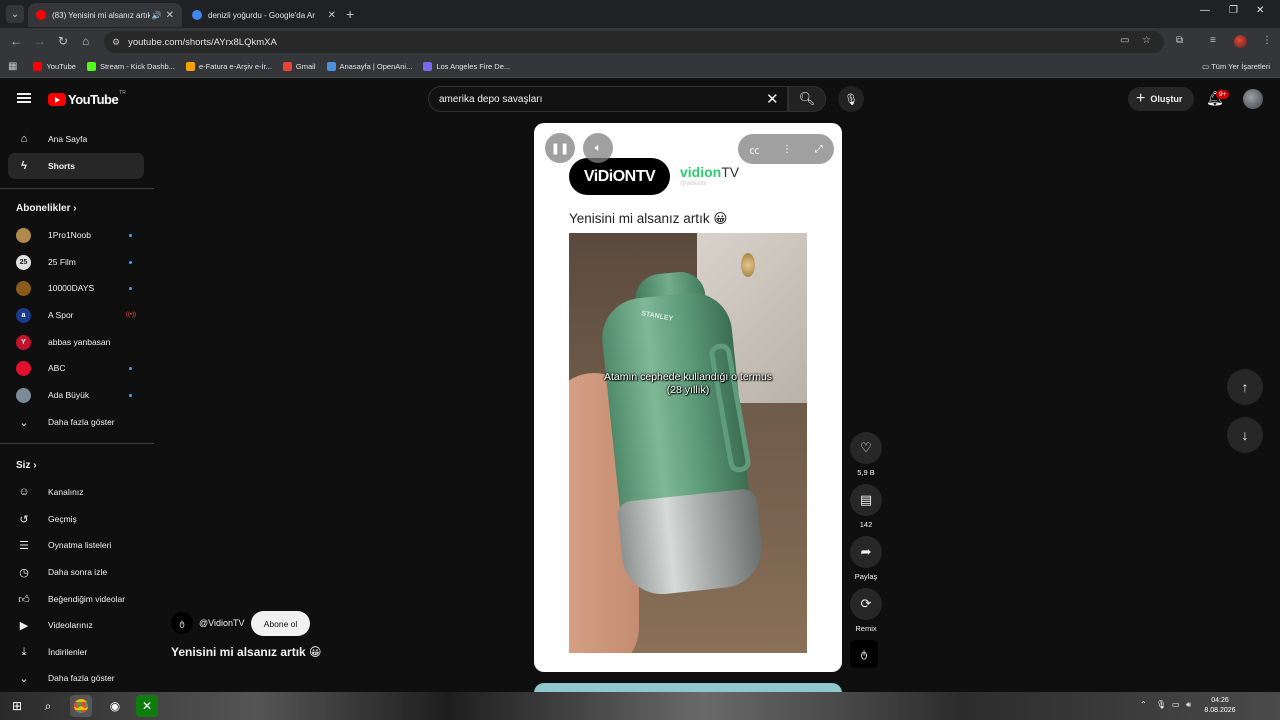 Image resolution: width=1280 pixels, height=720 pixels. What do you see at coordinates (1253, 99) in the screenshot?
I see `user-avatar` at bounding box center [1253, 99].